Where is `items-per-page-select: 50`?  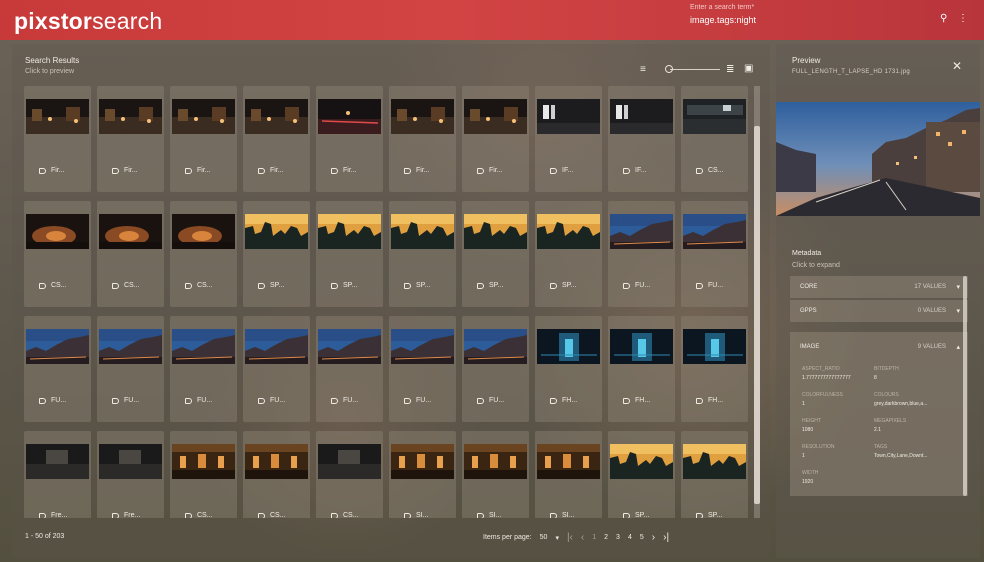 items-per-page-select: 50 is located at coordinates (544, 537).